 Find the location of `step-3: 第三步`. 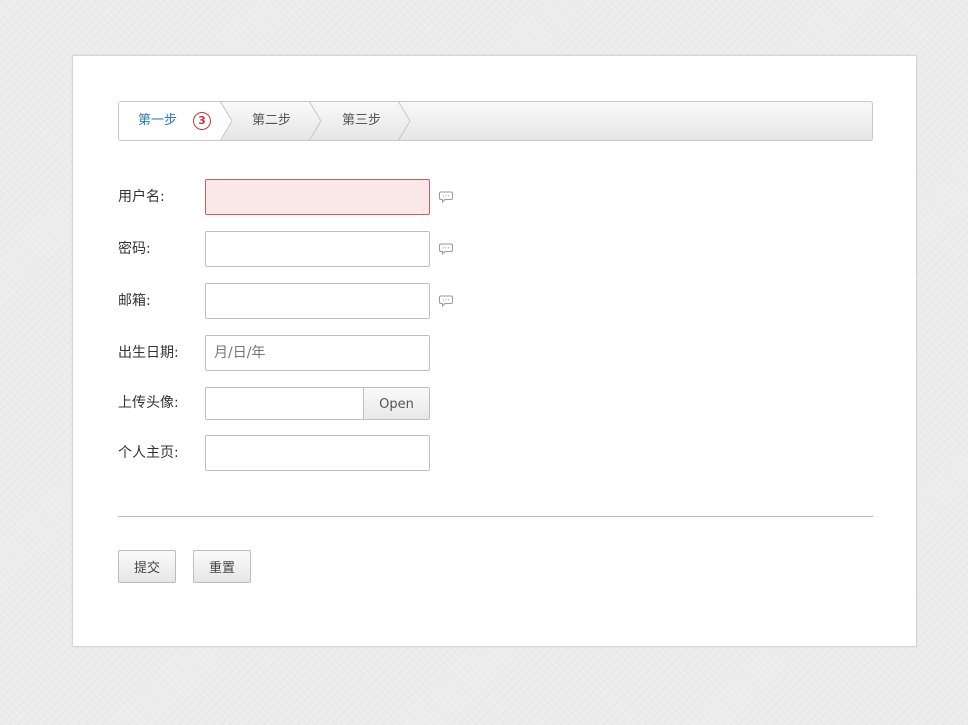

step-3: 第三步 is located at coordinates (361, 121).